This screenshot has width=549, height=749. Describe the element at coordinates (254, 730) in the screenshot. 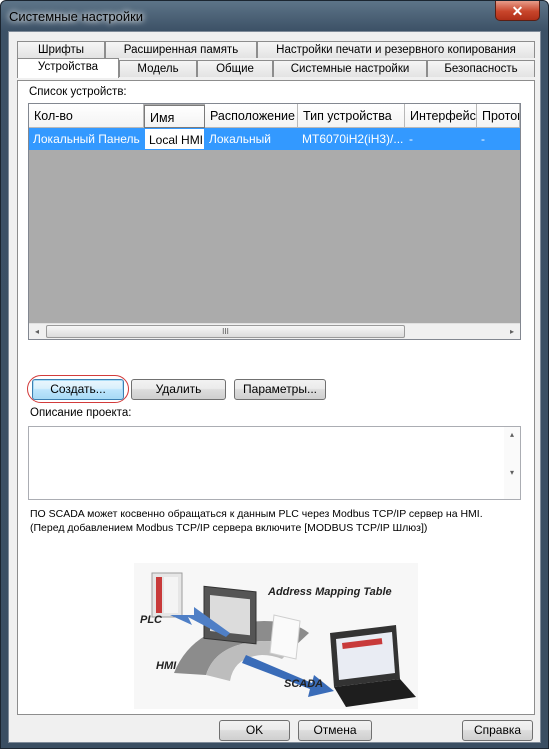

I see `ok-button: OK` at that location.